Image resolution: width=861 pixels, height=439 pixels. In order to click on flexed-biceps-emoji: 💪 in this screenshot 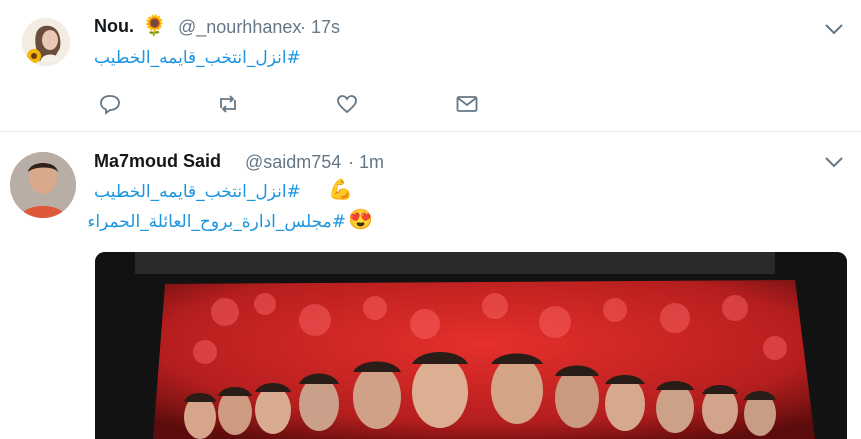, I will do `click(340, 190)`.